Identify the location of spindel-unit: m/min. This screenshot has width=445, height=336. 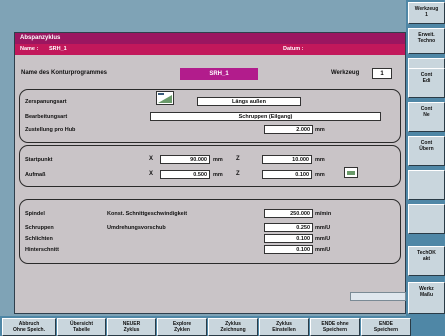
(323, 214).